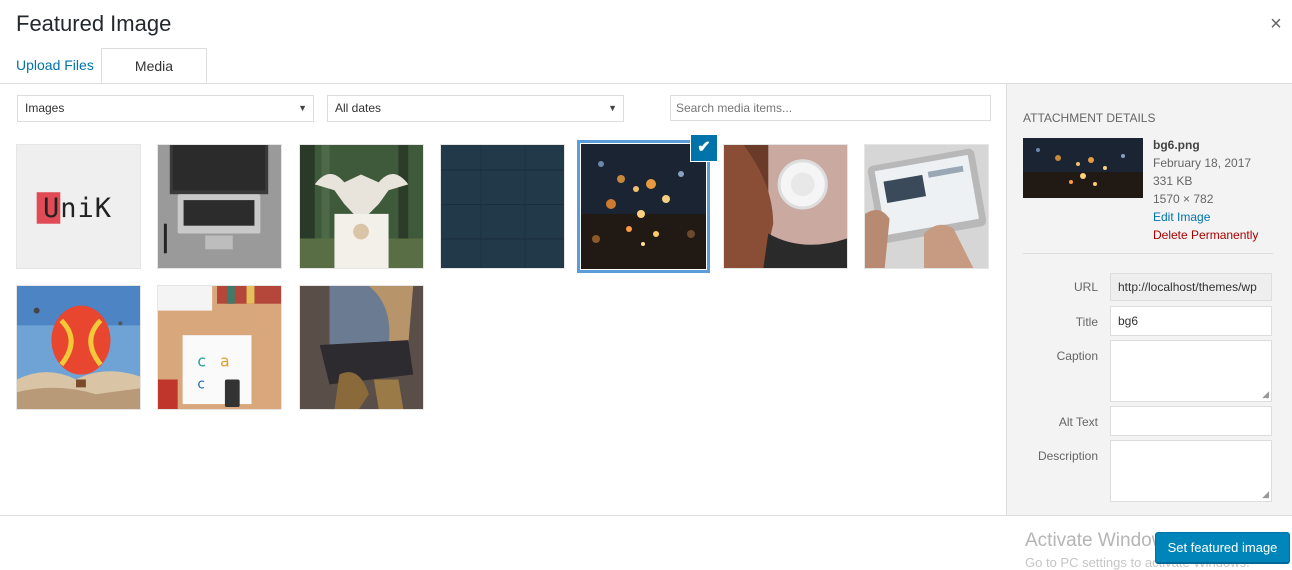  I want to click on city-lights-preview-image, so click(1083, 168).